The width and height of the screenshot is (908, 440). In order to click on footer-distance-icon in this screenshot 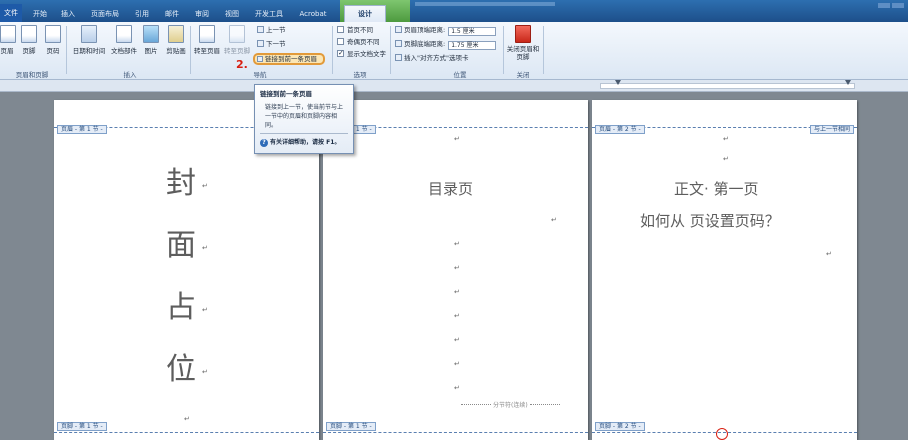, I will do `click(398, 43)`.